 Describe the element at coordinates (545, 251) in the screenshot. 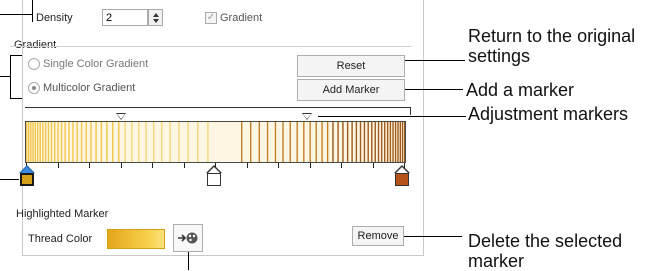

I see `callout-remove-text: Delete the selected marker` at that location.